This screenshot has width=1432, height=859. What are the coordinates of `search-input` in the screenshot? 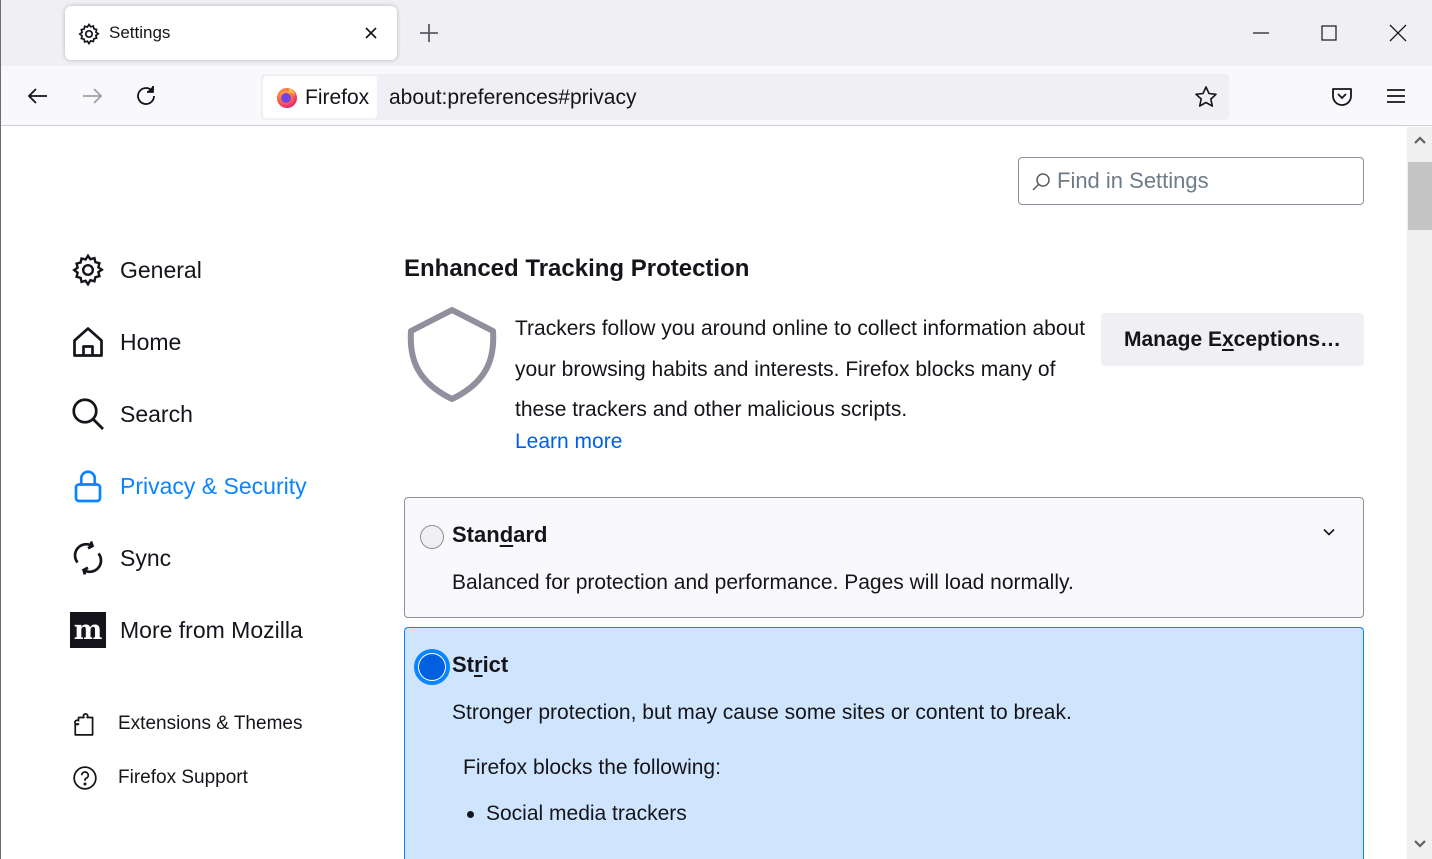 It's located at (1202, 181).